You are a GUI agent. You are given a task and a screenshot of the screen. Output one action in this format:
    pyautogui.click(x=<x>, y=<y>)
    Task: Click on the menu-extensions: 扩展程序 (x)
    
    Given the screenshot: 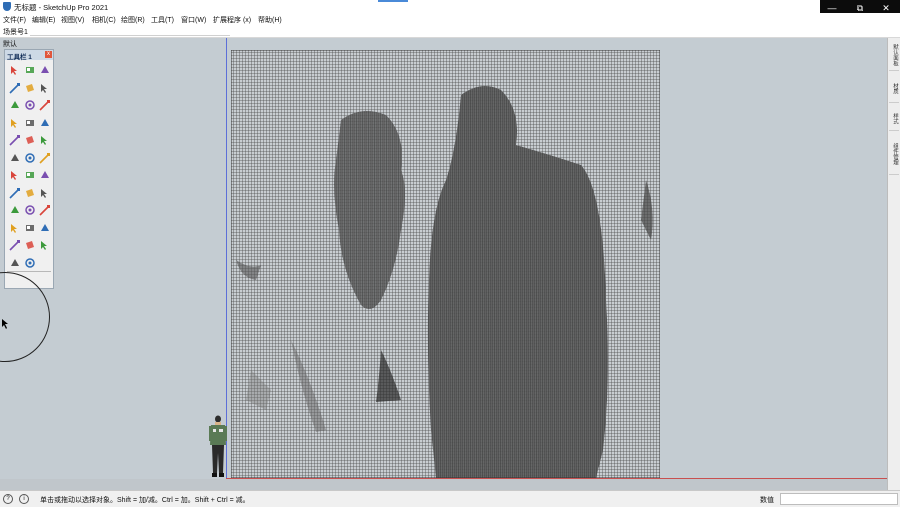 What is the action you would take?
    pyautogui.click(x=232, y=20)
    